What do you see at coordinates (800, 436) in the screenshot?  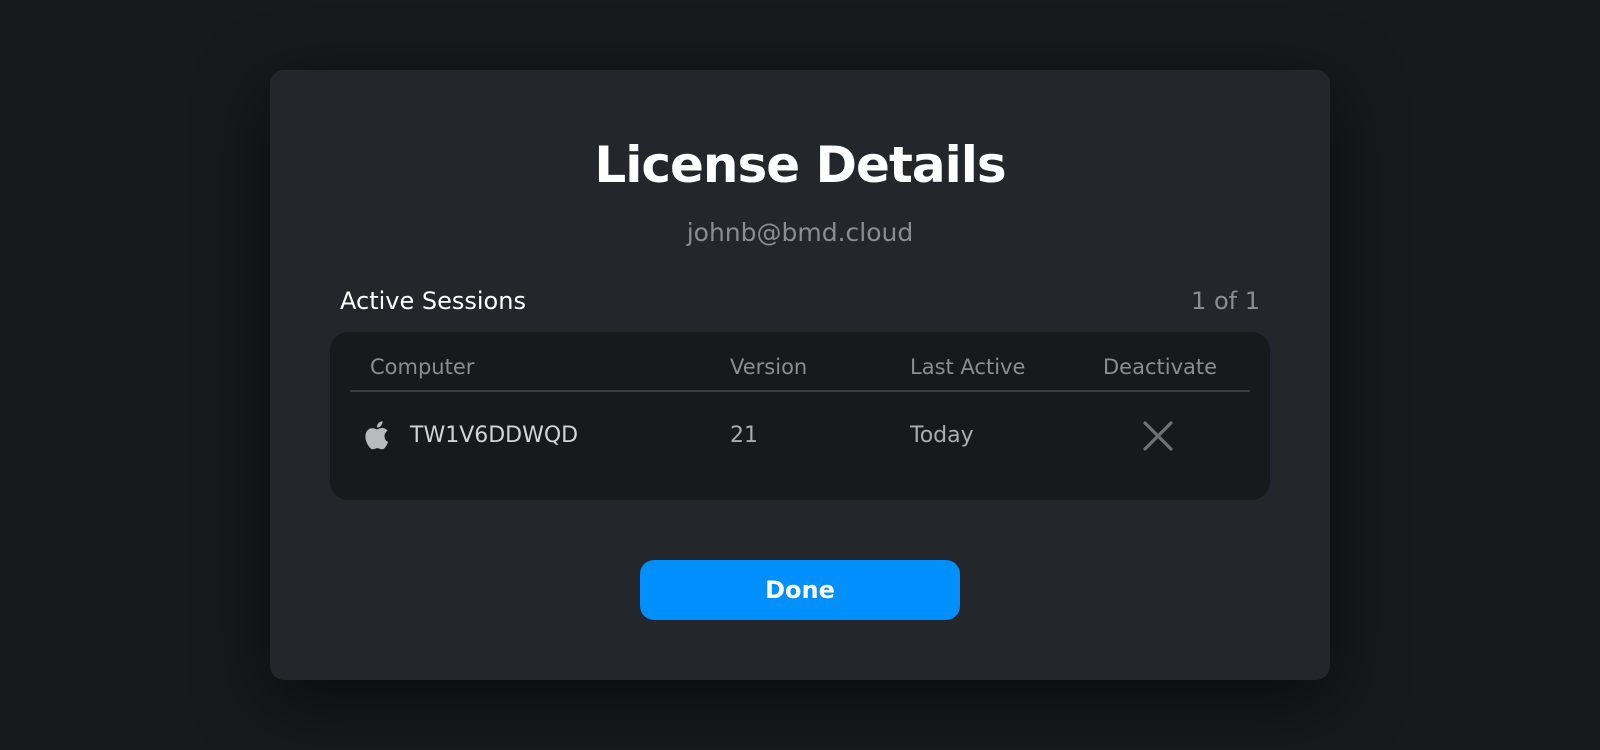 I see `table-row: TW1V6DDWQD 21 Today` at bounding box center [800, 436].